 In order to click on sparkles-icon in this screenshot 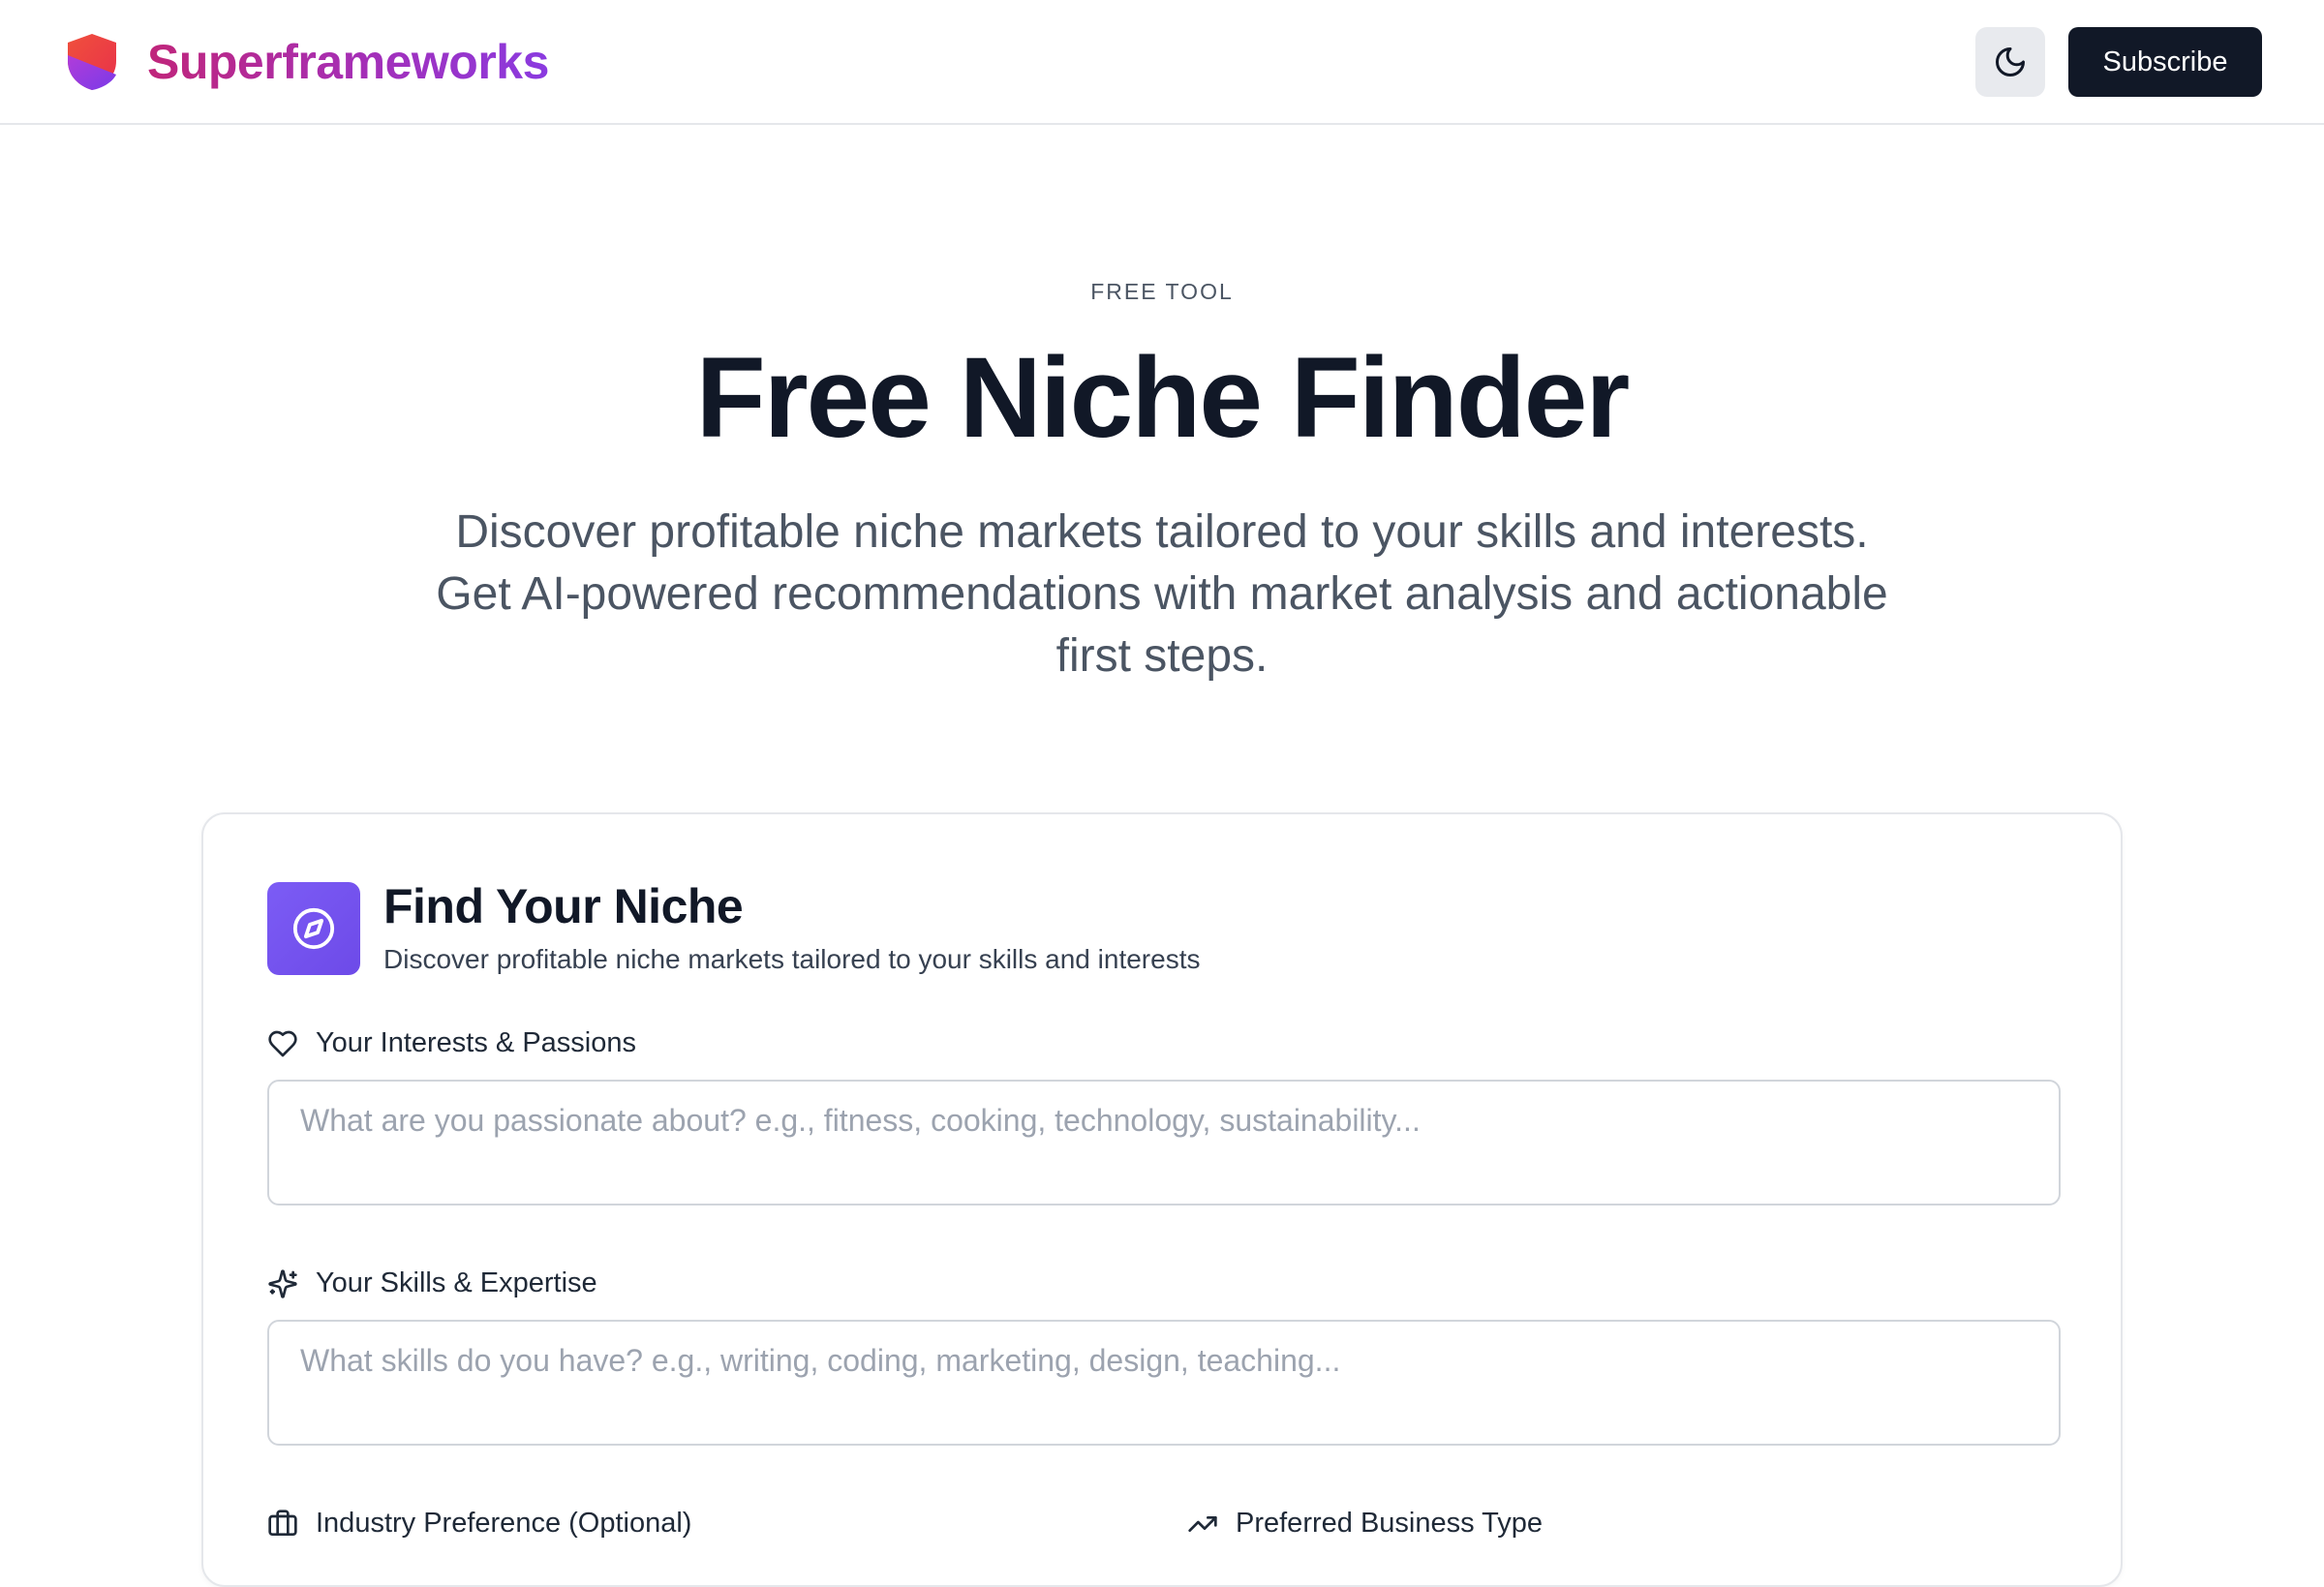, I will do `click(283, 1283)`.